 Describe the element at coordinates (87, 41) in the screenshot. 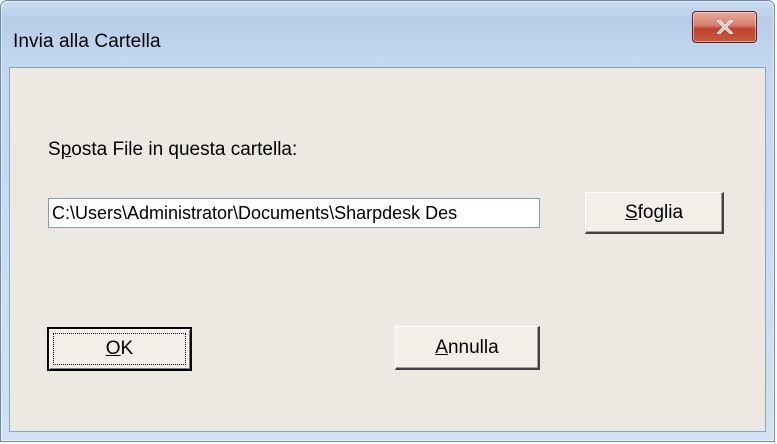

I see `window-title: Invia alla Cartella` at that location.